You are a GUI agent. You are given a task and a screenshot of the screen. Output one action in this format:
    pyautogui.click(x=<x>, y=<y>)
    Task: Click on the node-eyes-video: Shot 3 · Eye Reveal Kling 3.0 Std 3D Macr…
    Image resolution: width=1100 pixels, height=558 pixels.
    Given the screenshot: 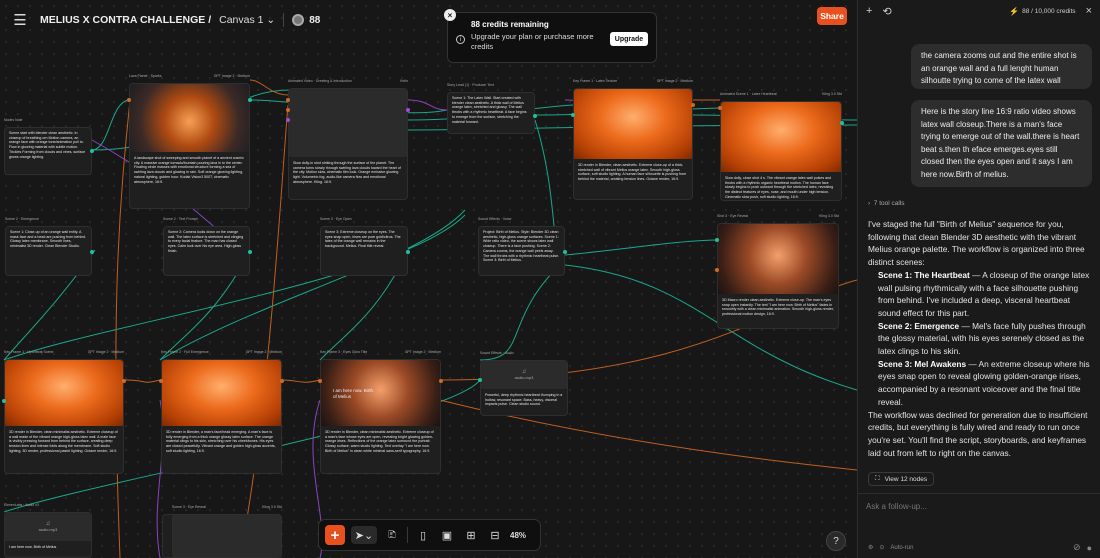 What is the action you would take?
    pyautogui.click(x=777, y=271)
    